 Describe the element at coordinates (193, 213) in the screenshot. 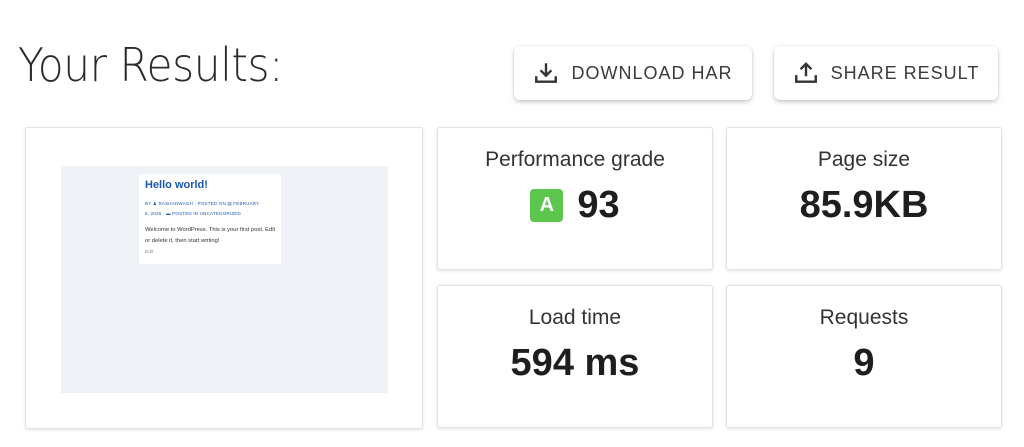

I see `post-meta-line-2: 6, 2026 · ▬ POSTED IN UNCATEGORIZED` at that location.